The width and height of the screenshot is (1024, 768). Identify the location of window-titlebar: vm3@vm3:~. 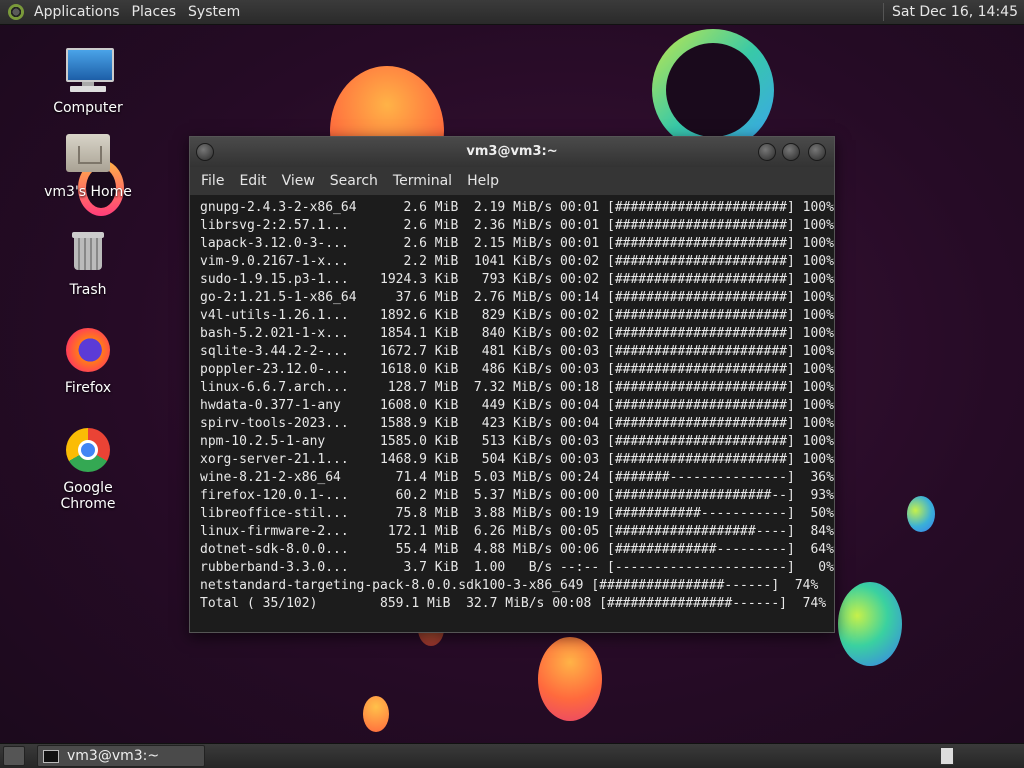
(512, 152).